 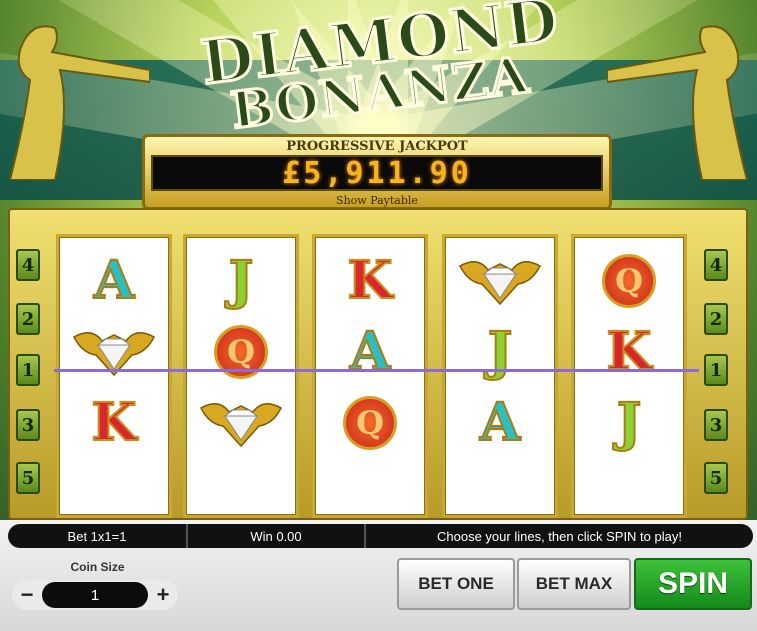 What do you see at coordinates (716, 319) in the screenshot?
I see `line-marker-right-2: 2` at bounding box center [716, 319].